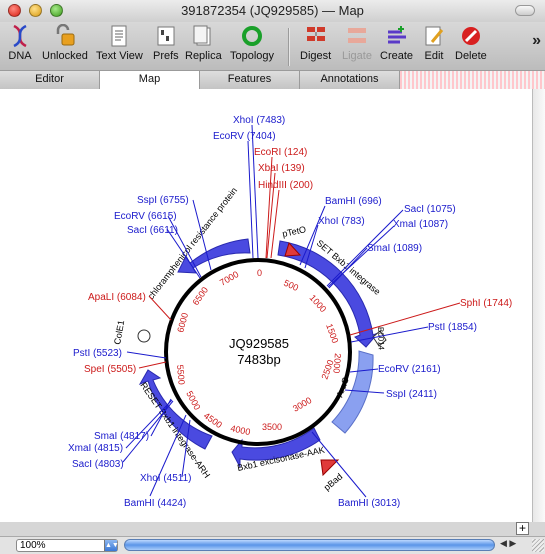 This screenshot has width=545, height=554. I want to click on zoom-stepper-arrows-icon: ▲▼, so click(111, 545).